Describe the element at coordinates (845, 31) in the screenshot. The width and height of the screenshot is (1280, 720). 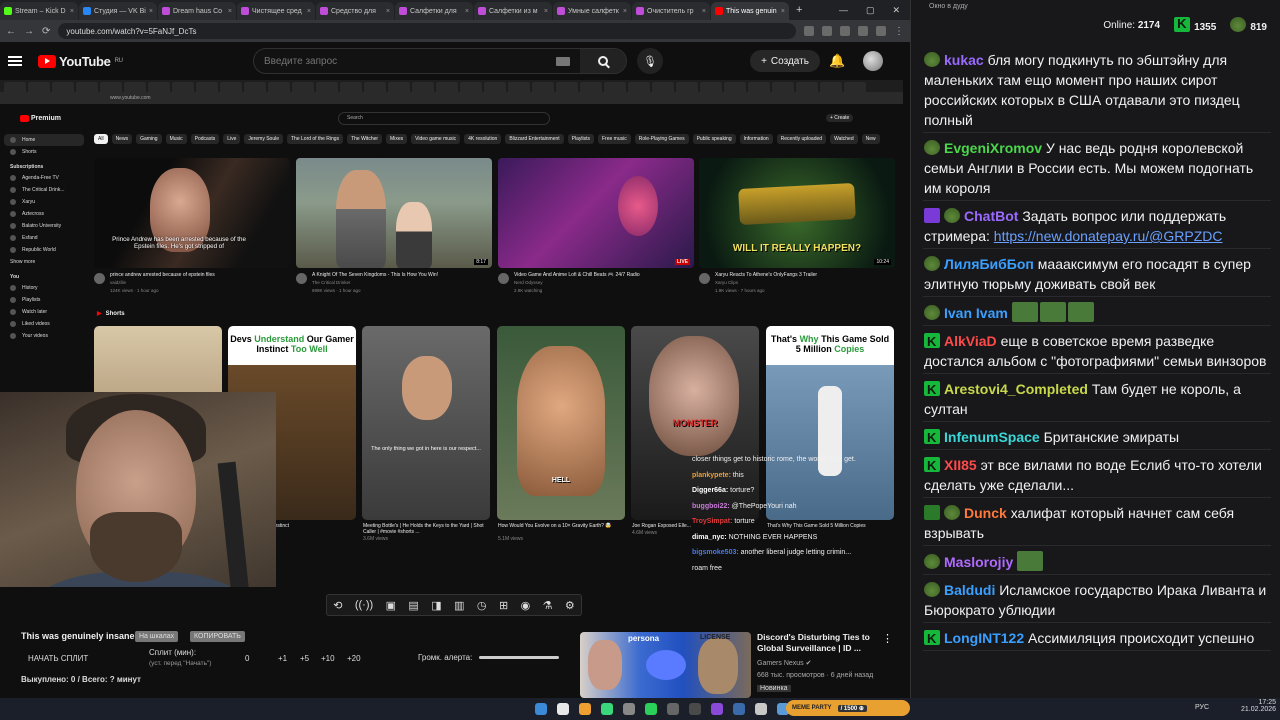
I see `bookmark-star-icon` at that location.